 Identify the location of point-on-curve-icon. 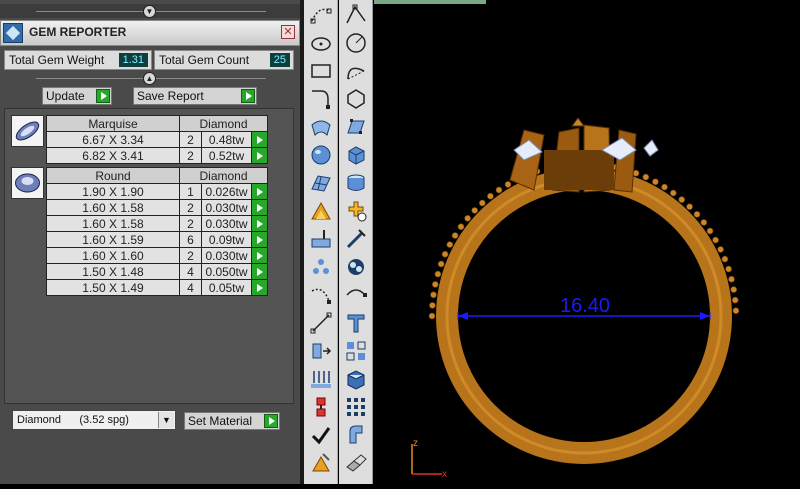
(321, 15).